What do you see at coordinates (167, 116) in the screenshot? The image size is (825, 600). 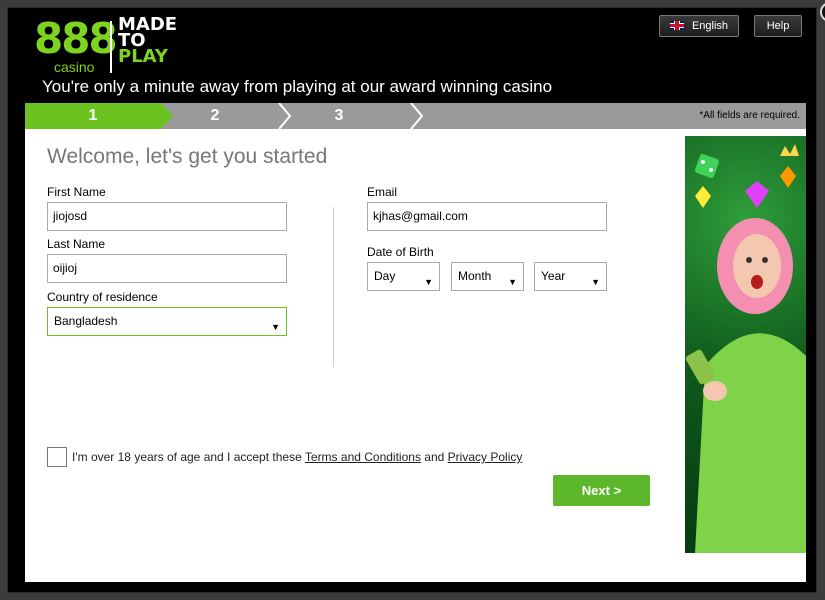 I see `step-1-arrow` at bounding box center [167, 116].